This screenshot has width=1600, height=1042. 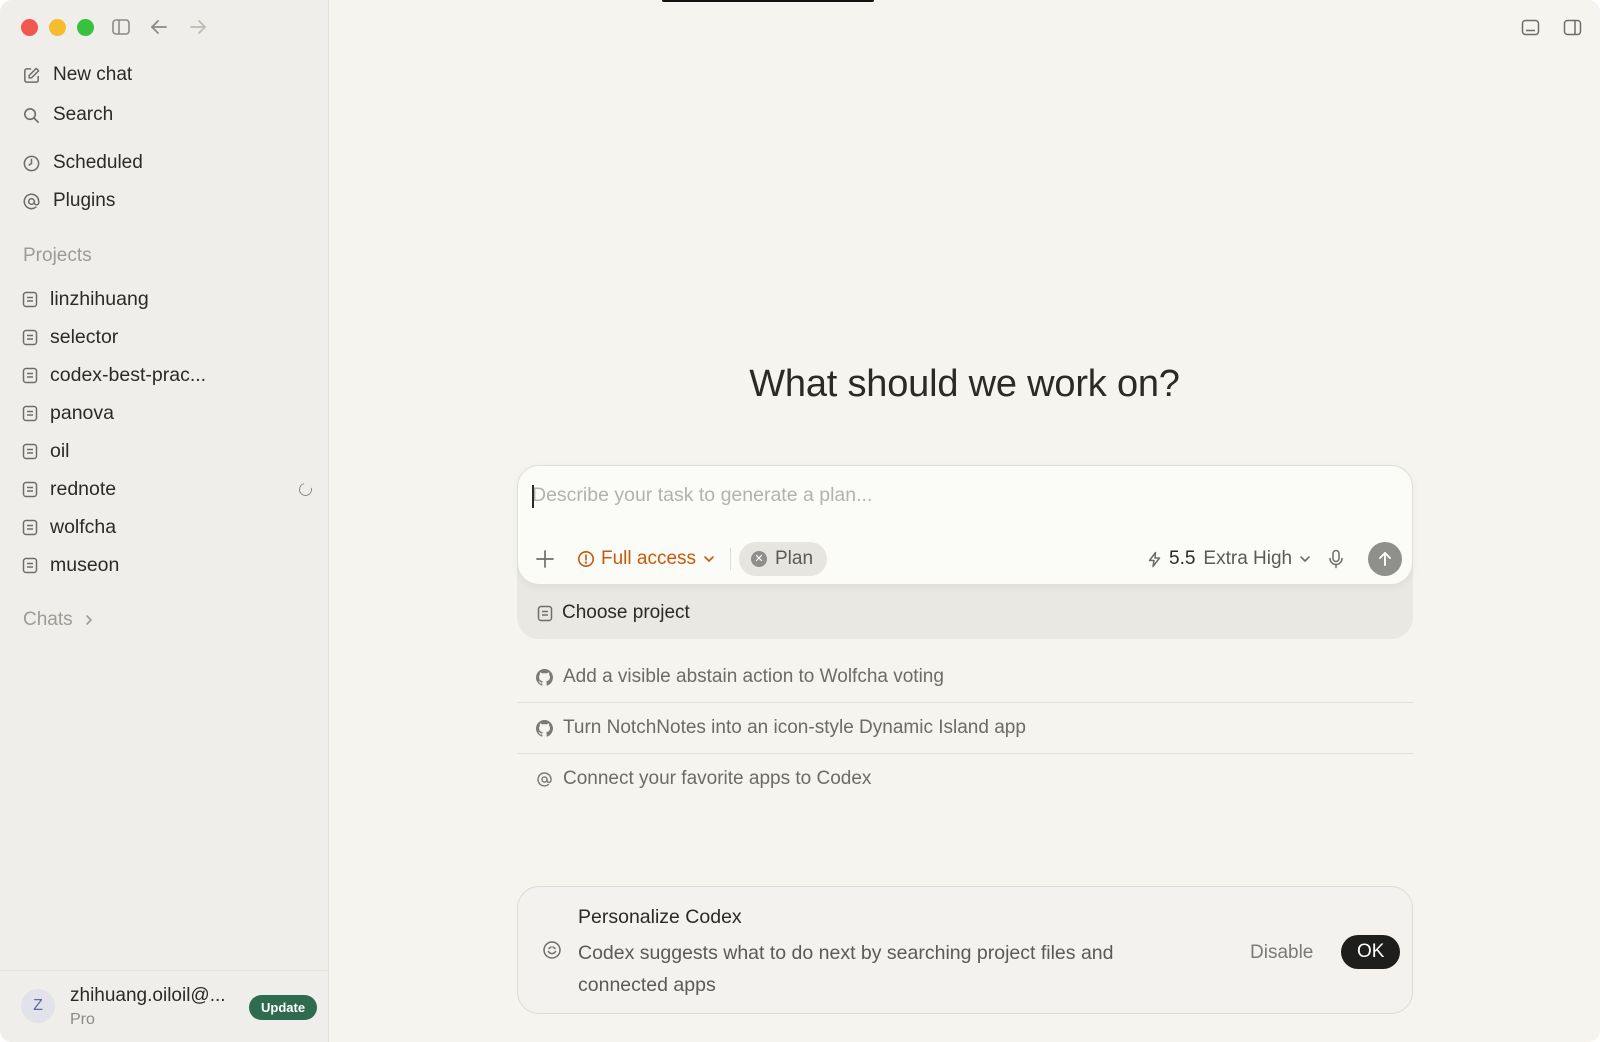 What do you see at coordinates (83, 114) in the screenshot?
I see `search-label: Search` at bounding box center [83, 114].